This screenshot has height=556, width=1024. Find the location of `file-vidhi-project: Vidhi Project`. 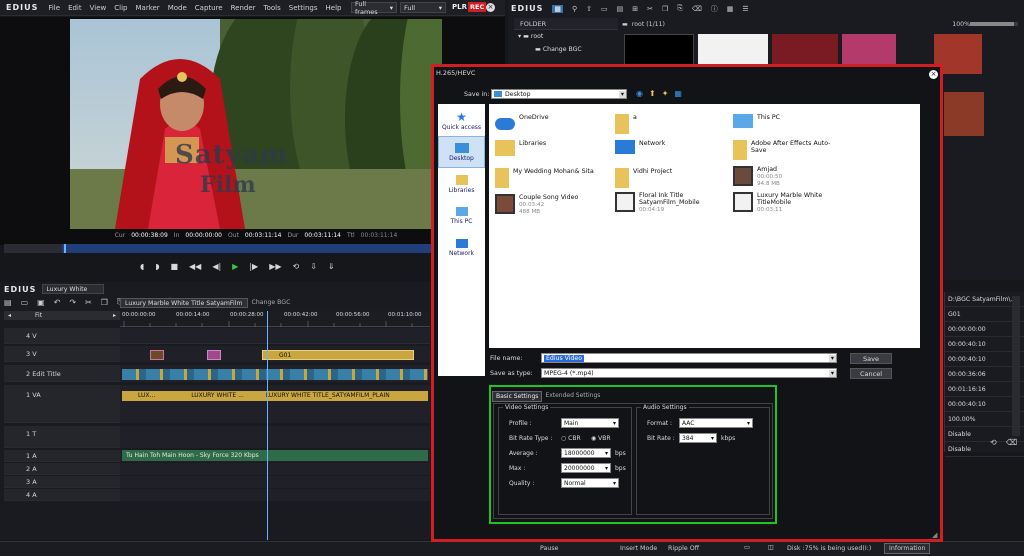

file-vidhi-project: Vidhi Project is located at coordinates (643, 178).